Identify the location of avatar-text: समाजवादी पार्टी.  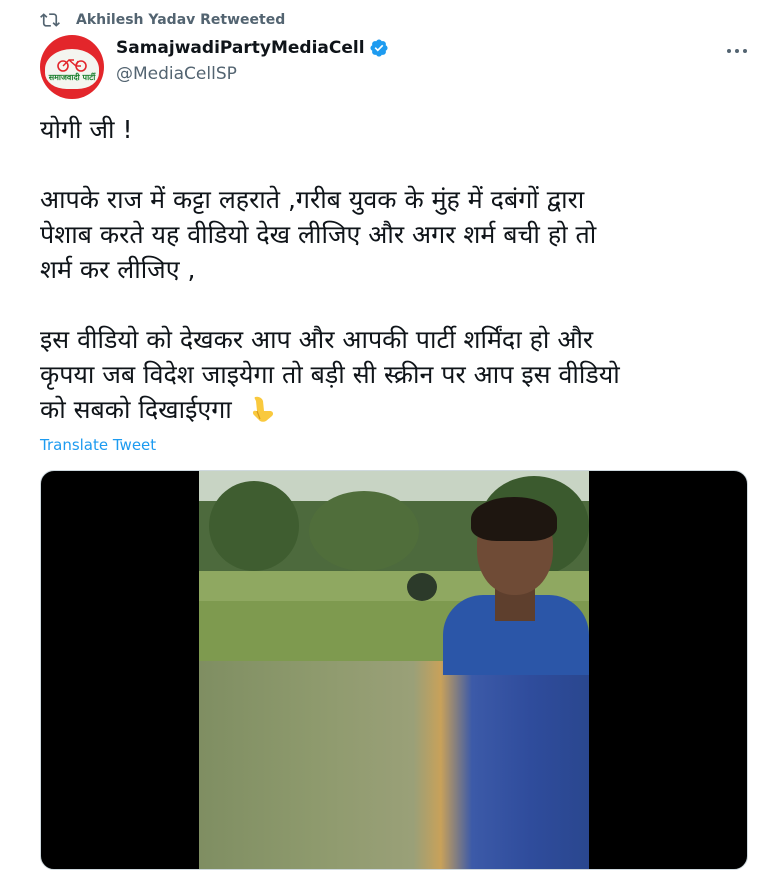
(72, 77).